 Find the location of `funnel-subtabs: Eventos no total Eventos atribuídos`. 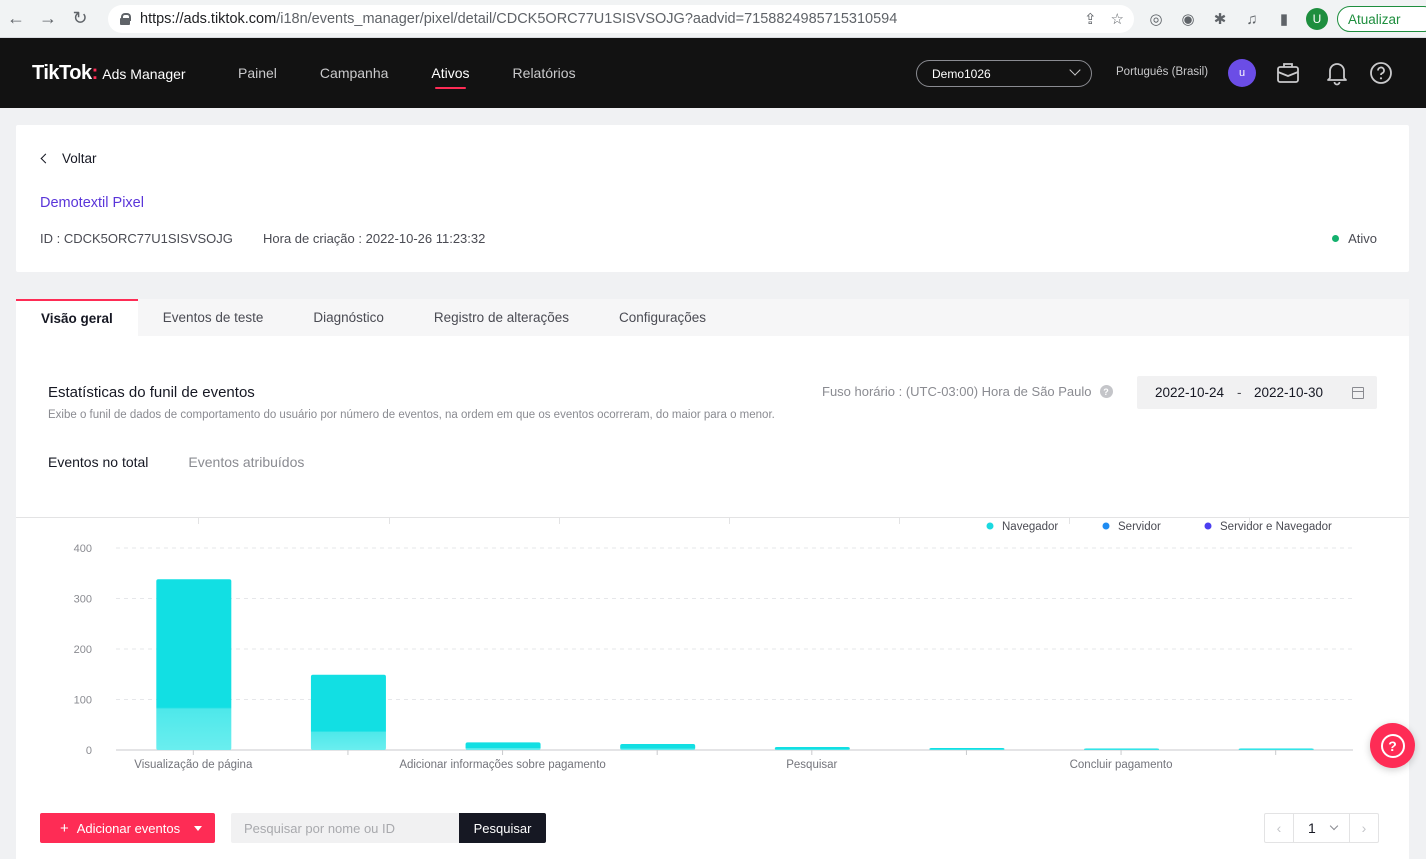

funnel-subtabs: Eventos no total Eventos atribuídos is located at coordinates (196, 462).